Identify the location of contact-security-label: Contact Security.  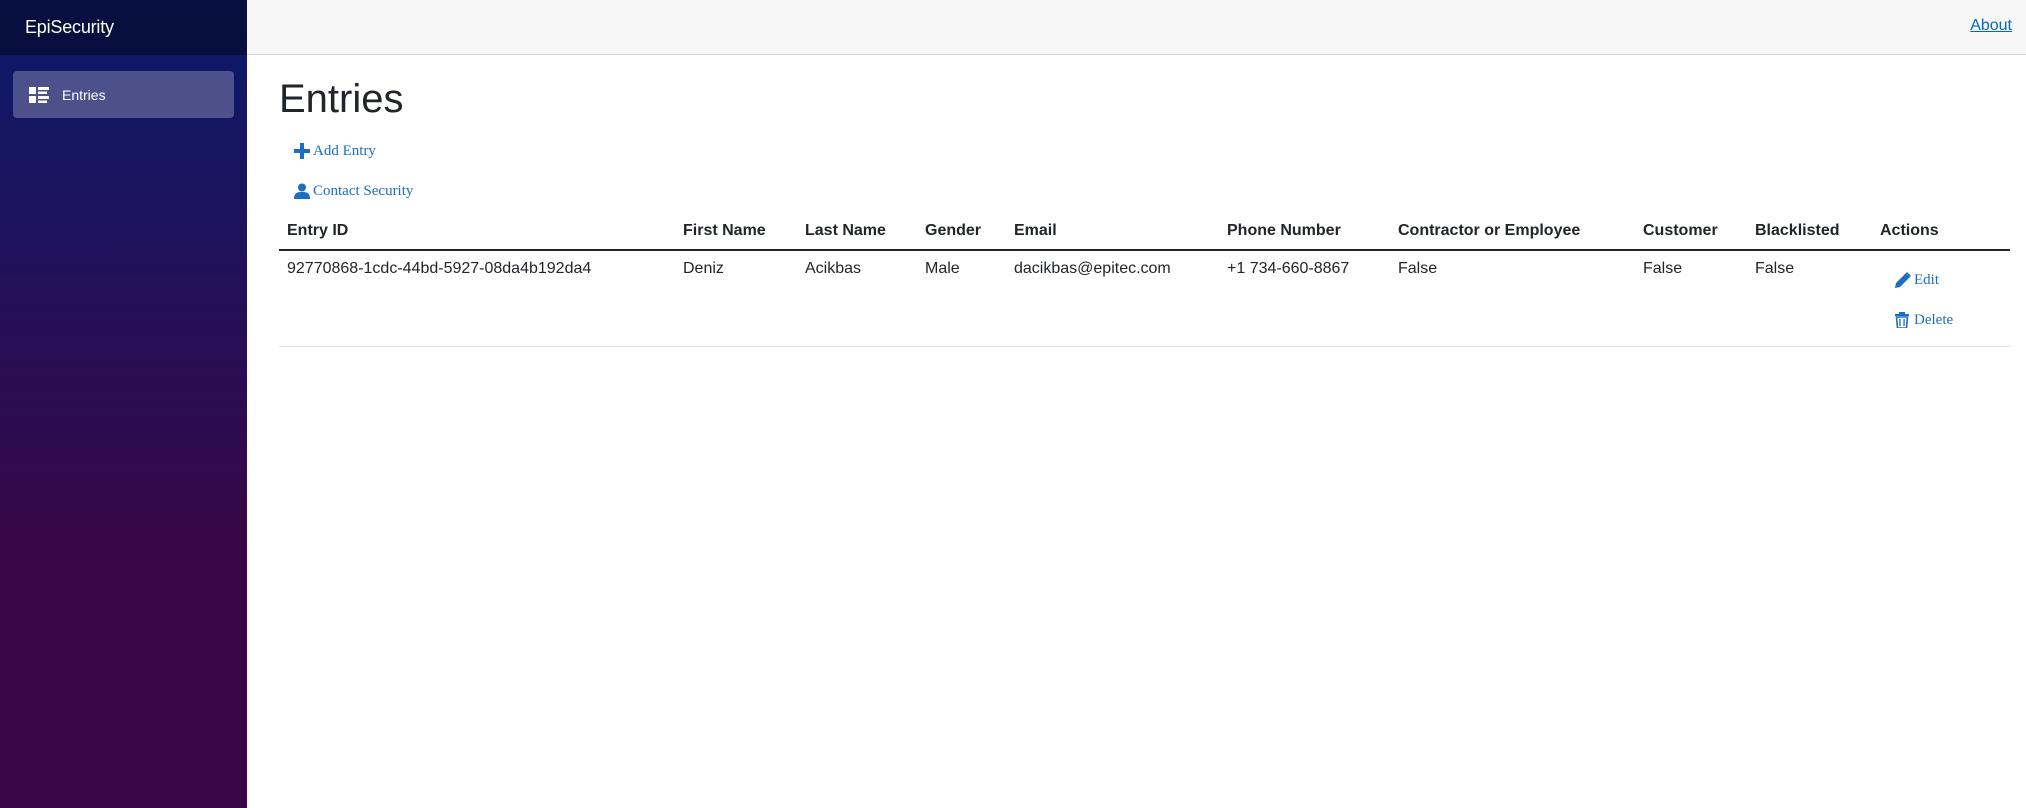
(363, 190).